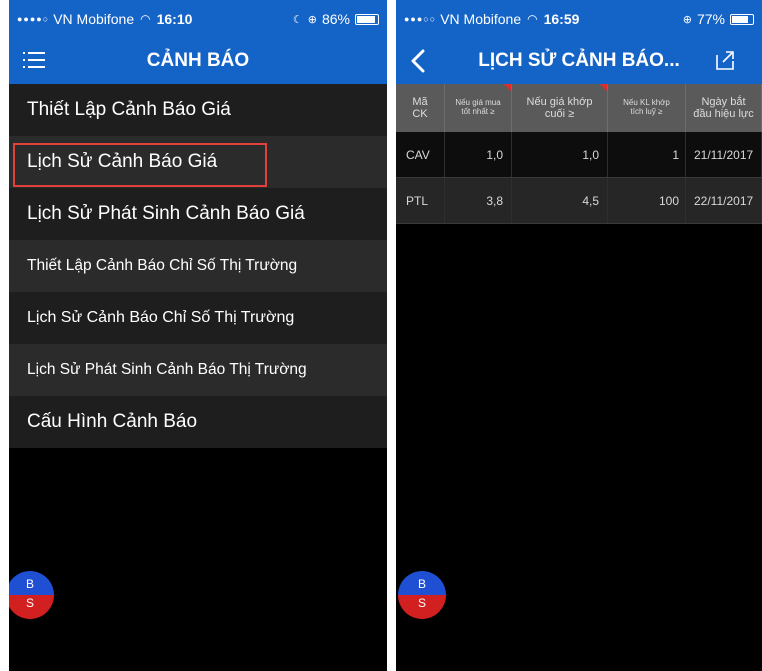  I want to click on header-line: Mã, so click(420, 101).